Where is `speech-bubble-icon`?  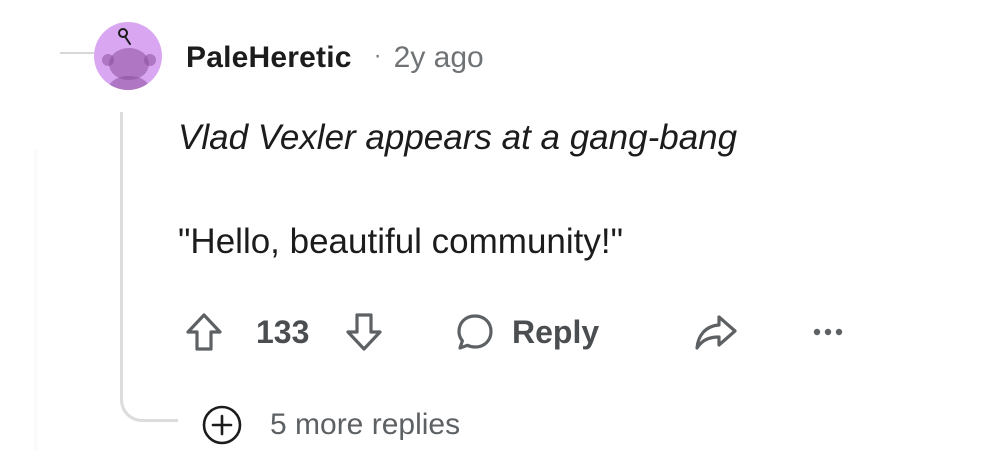
speech-bubble-icon is located at coordinates (475, 332).